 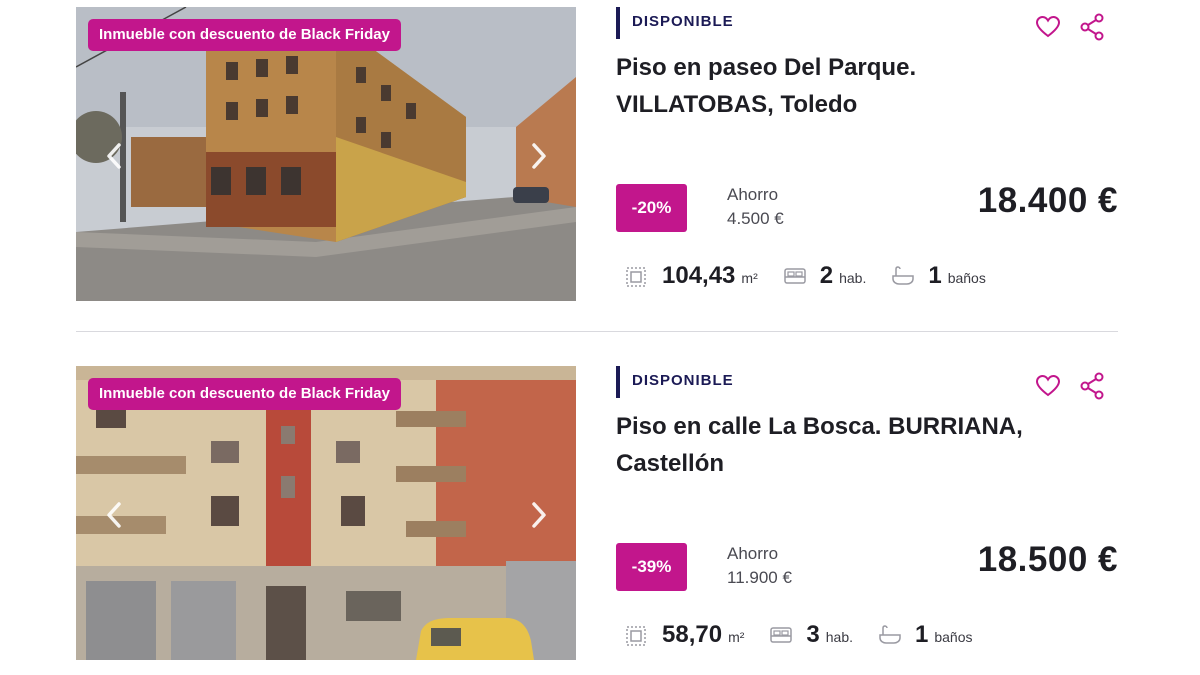 What do you see at coordinates (699, 275) in the screenshot?
I see `area-value: 104,43` at bounding box center [699, 275].